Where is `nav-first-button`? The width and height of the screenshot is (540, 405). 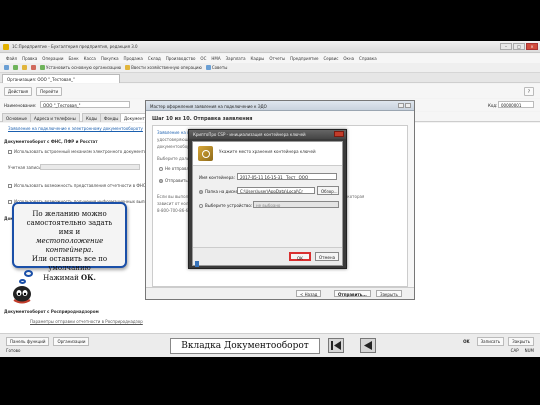
nav-first-button is located at coordinates (336, 345).